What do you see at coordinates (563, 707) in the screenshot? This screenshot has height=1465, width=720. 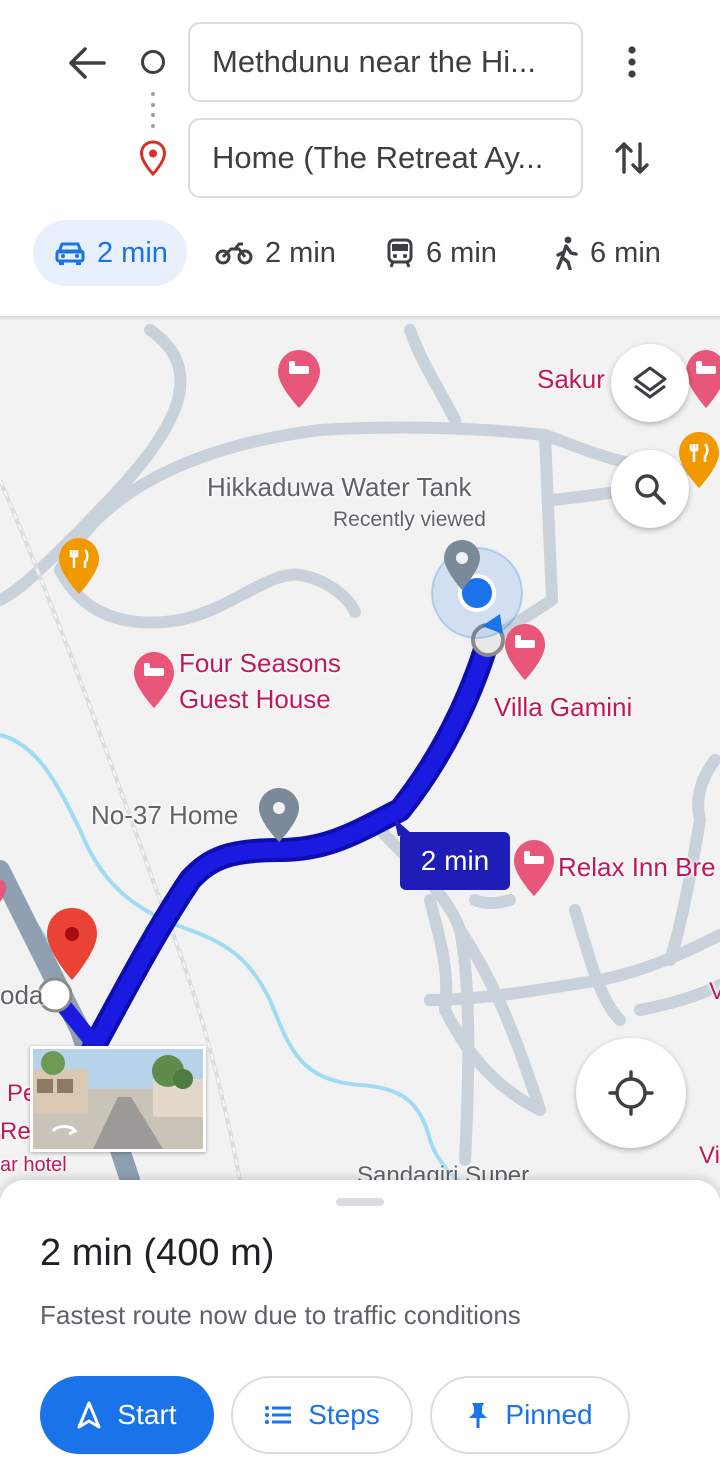 I see `place-label-villa-gamini: Villa Gamini` at bounding box center [563, 707].